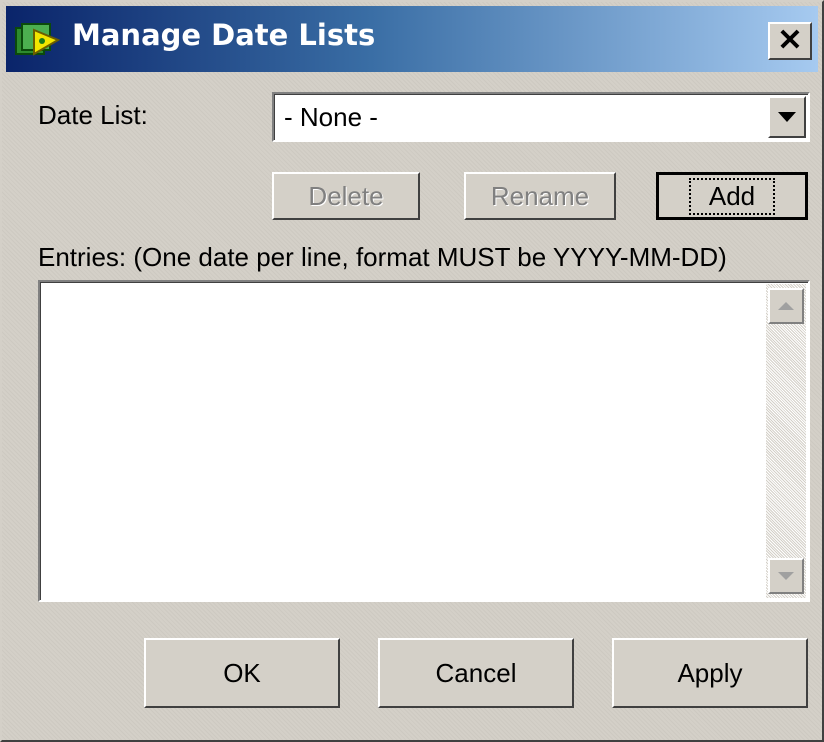 This screenshot has height=742, width=824. I want to click on rename-button-label: Rename, so click(540, 195).